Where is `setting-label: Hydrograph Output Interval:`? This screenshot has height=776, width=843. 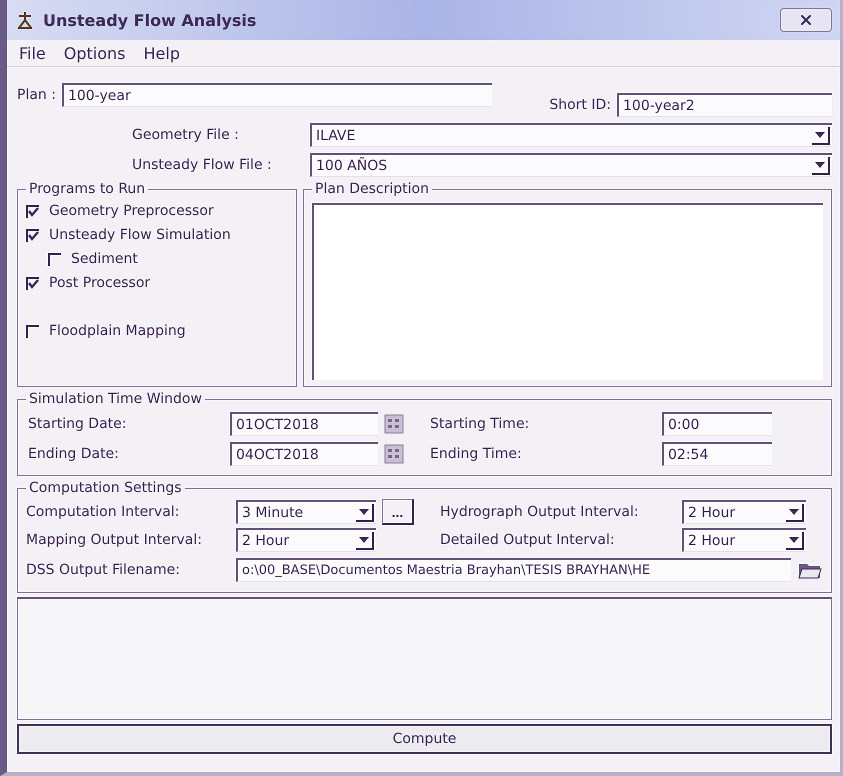
setting-label: Hydrograph Output Interval: is located at coordinates (540, 512).